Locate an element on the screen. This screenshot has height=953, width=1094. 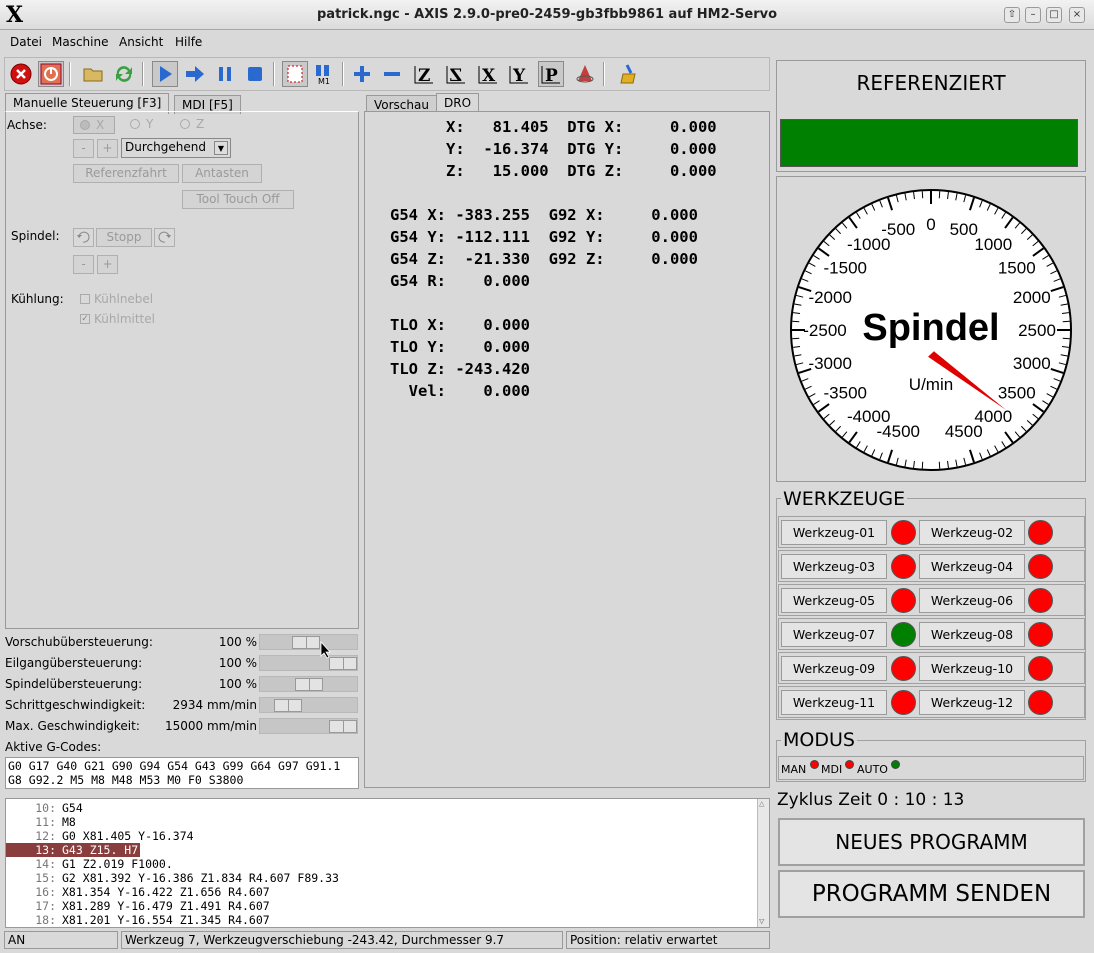
line-text: X81.354 Y-16.422 Z1.656 R4.607 is located at coordinates (166, 892).